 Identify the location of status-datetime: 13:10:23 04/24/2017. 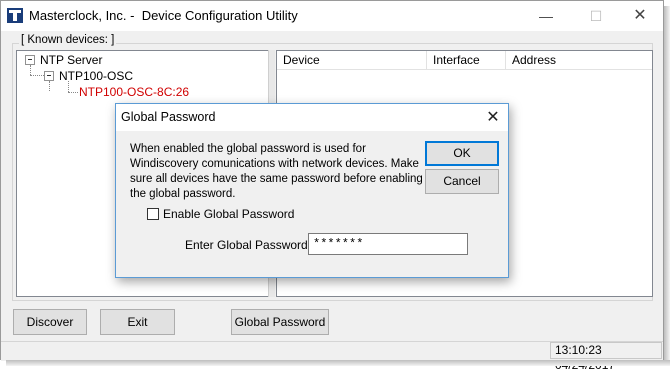
(606, 357).